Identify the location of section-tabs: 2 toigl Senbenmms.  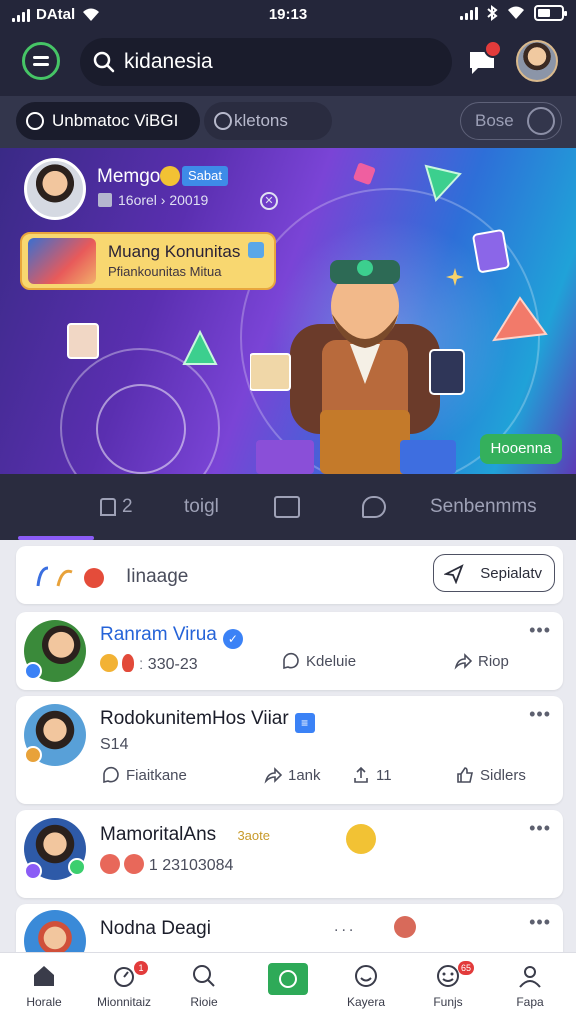
(288, 507).